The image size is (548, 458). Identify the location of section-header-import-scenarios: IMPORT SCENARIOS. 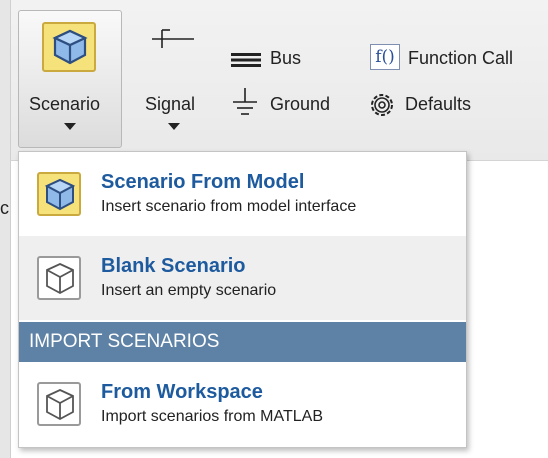
(242, 342).